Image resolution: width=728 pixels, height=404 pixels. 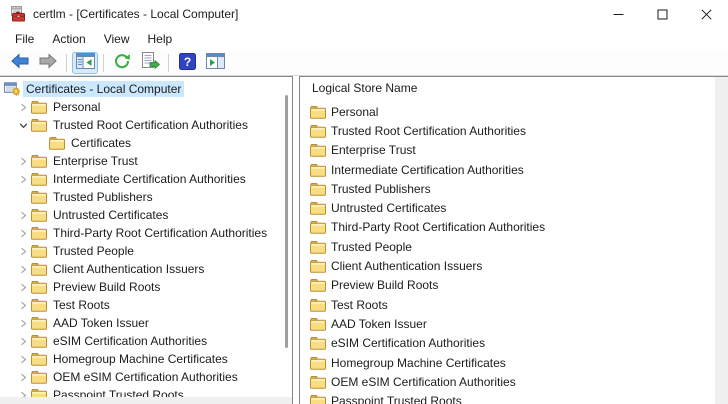 I want to click on help-icon: ?, so click(x=187, y=62).